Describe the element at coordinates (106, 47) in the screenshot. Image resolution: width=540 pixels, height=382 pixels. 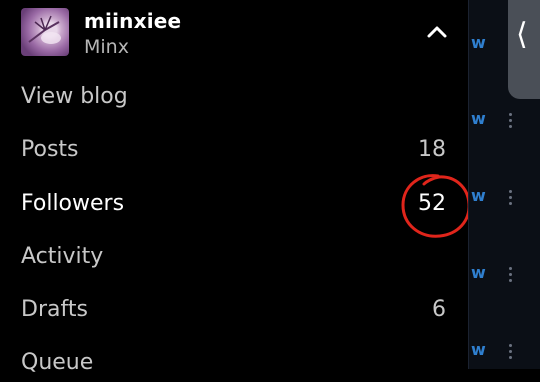
I see `blog-title: Minx` at that location.